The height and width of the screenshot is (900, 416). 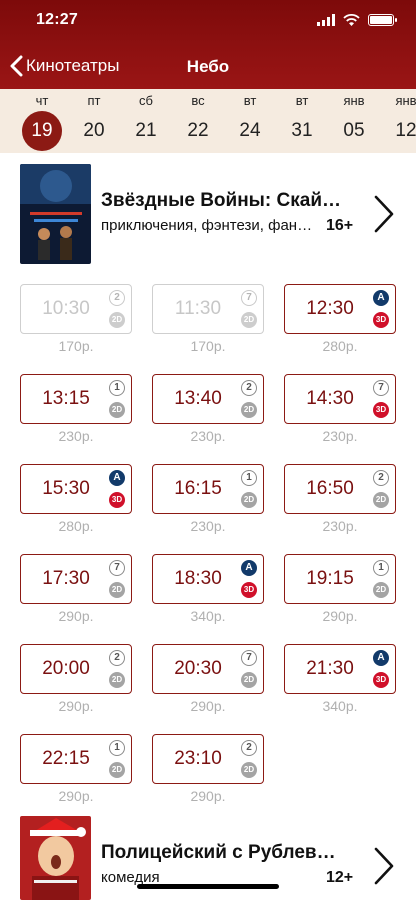 I want to click on session-button: 17:30 7 2D, so click(x=76, y=579).